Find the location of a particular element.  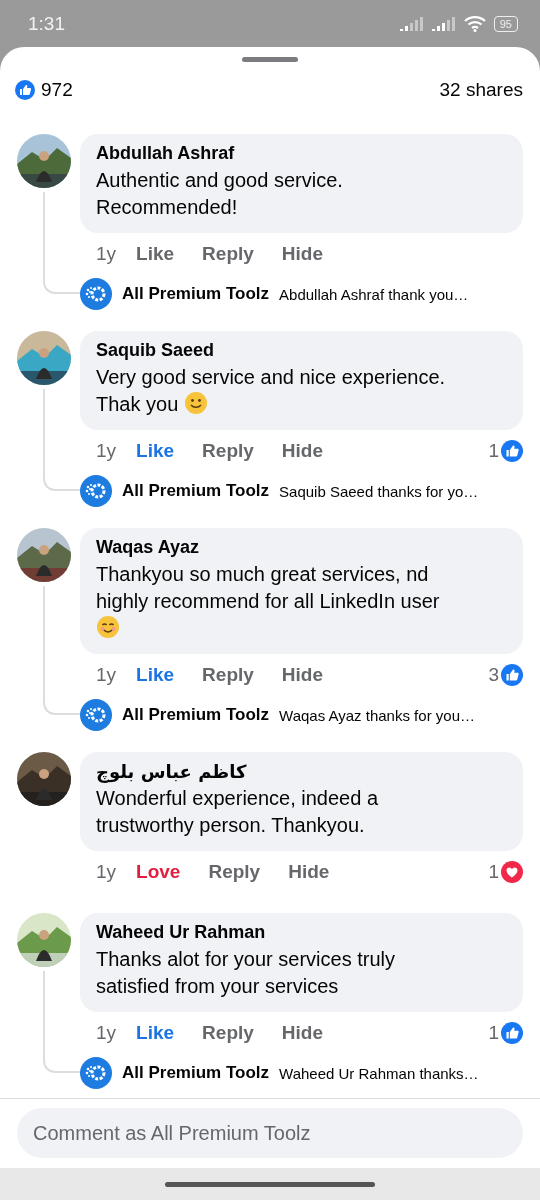

drag-handle is located at coordinates (270, 59).